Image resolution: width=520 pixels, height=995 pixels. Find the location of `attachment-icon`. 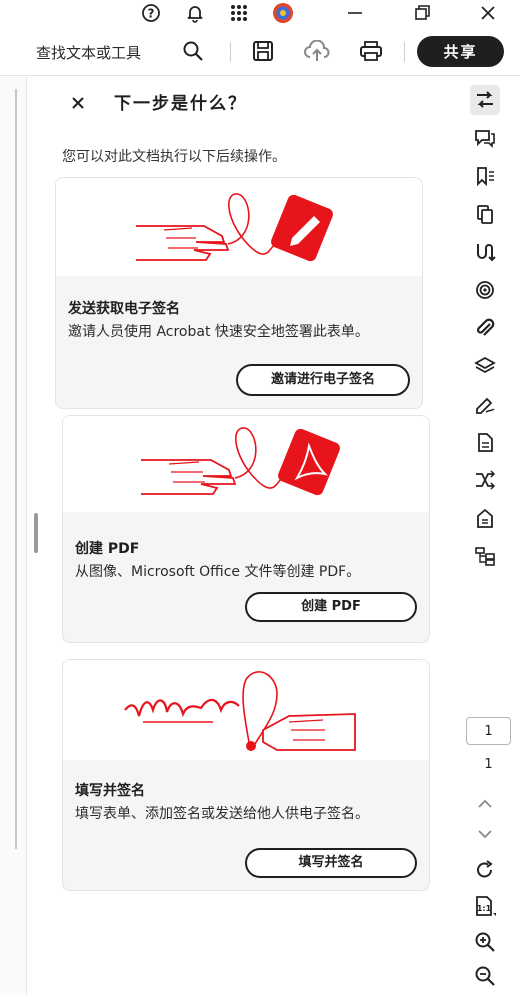

attachment-icon is located at coordinates (485, 328).